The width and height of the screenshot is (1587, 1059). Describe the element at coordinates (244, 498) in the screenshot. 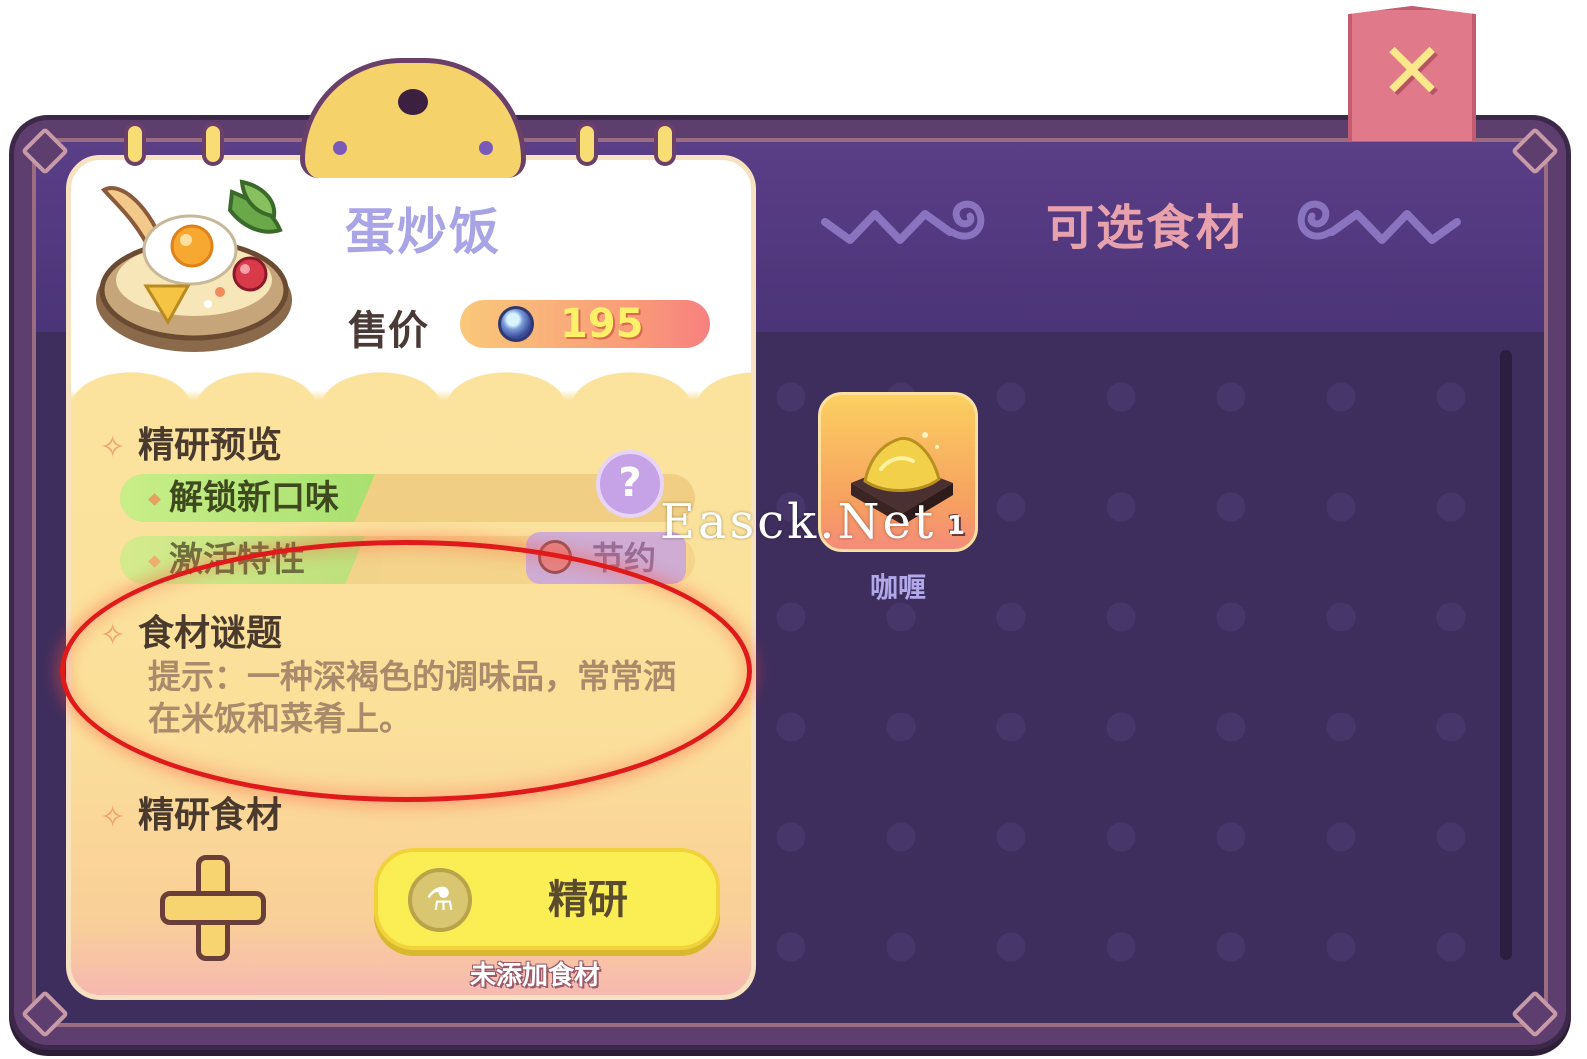

I see `unlock-flavor-label: 解锁新口味` at that location.